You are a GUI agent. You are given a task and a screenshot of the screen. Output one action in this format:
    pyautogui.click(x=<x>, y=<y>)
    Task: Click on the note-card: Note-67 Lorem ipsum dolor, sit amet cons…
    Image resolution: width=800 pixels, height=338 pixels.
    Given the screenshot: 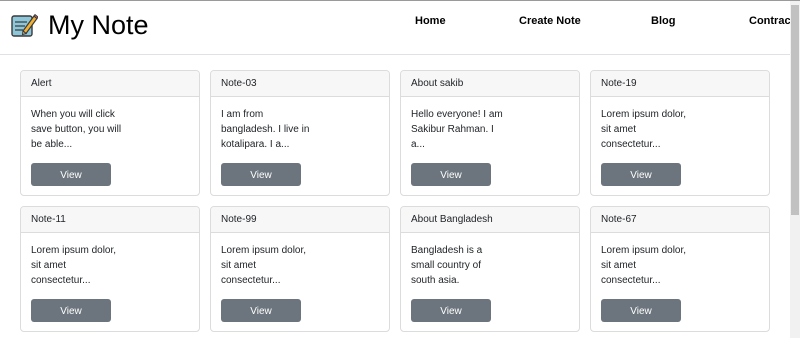 What is the action you would take?
    pyautogui.click(x=680, y=269)
    